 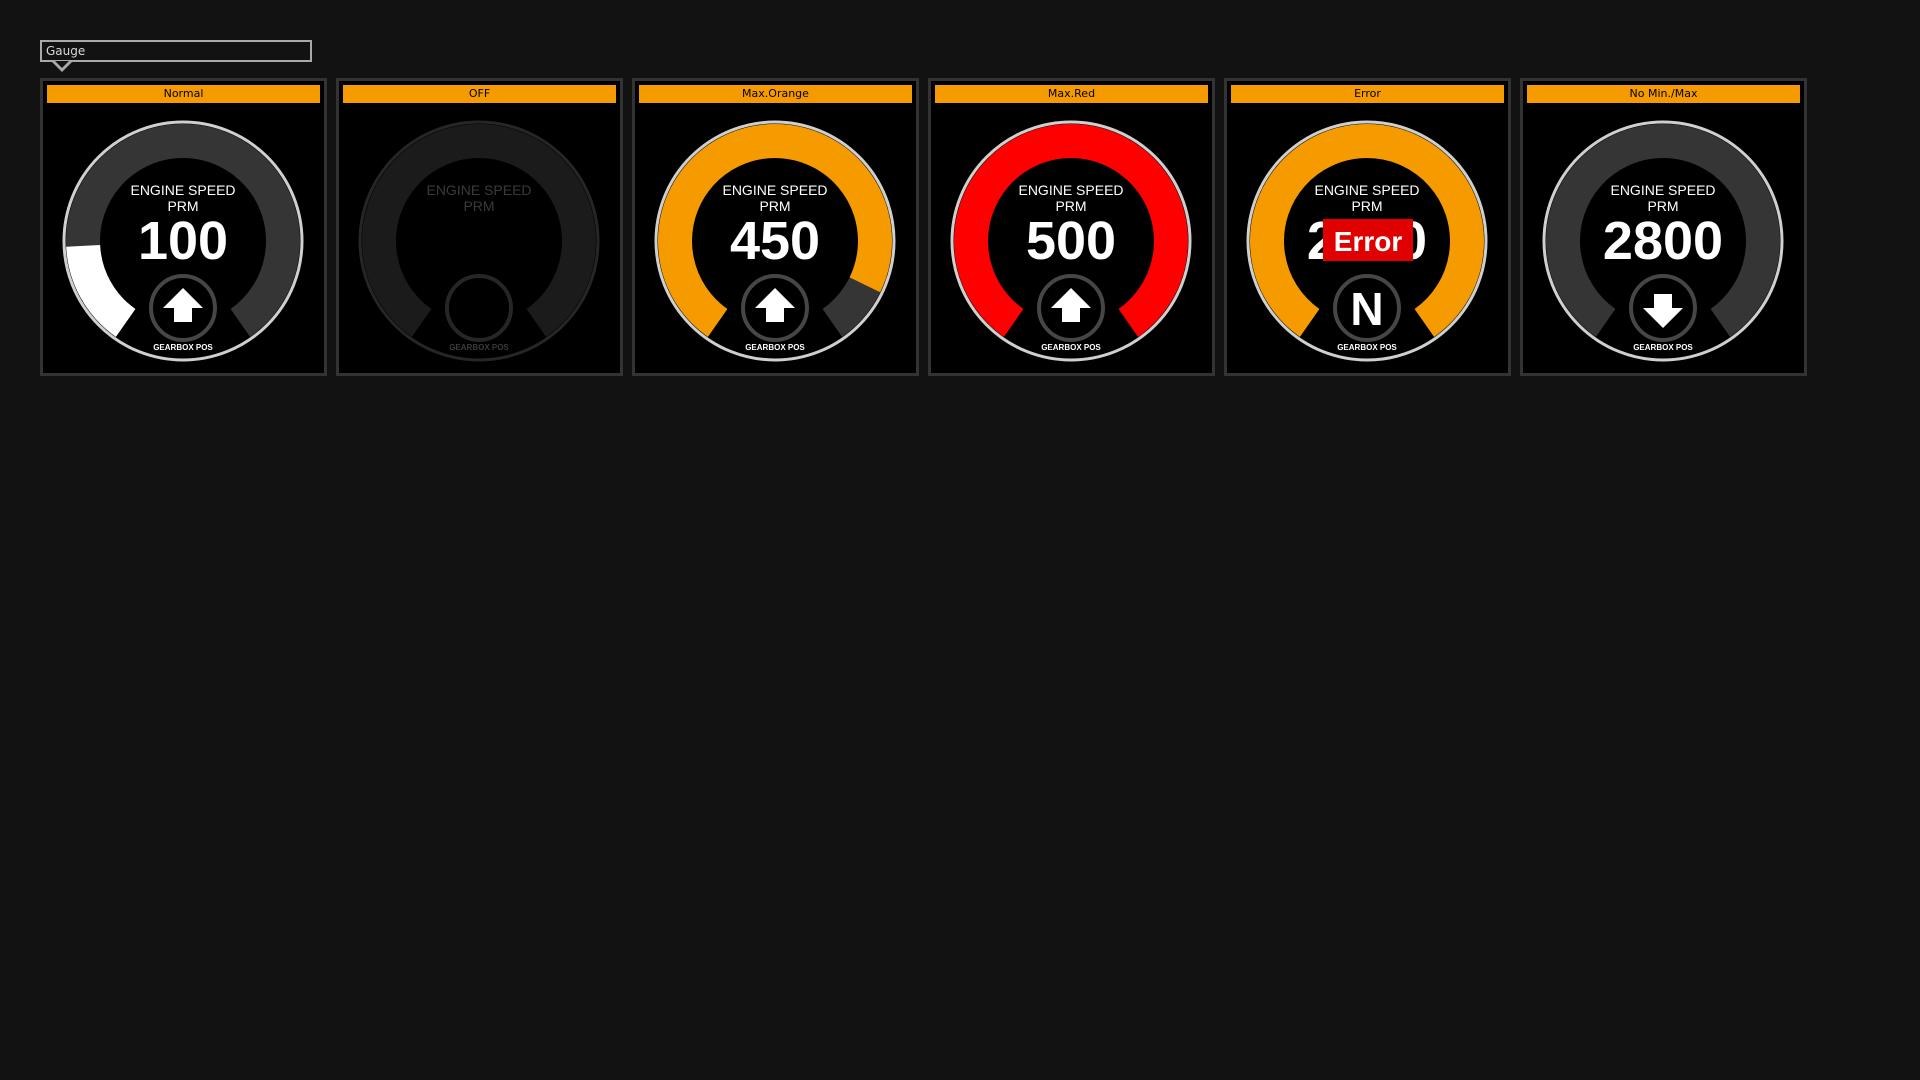 I want to click on gauge-dial: ENGINE SPEEDPRM GEARBOX POS, so click(x=479, y=241).